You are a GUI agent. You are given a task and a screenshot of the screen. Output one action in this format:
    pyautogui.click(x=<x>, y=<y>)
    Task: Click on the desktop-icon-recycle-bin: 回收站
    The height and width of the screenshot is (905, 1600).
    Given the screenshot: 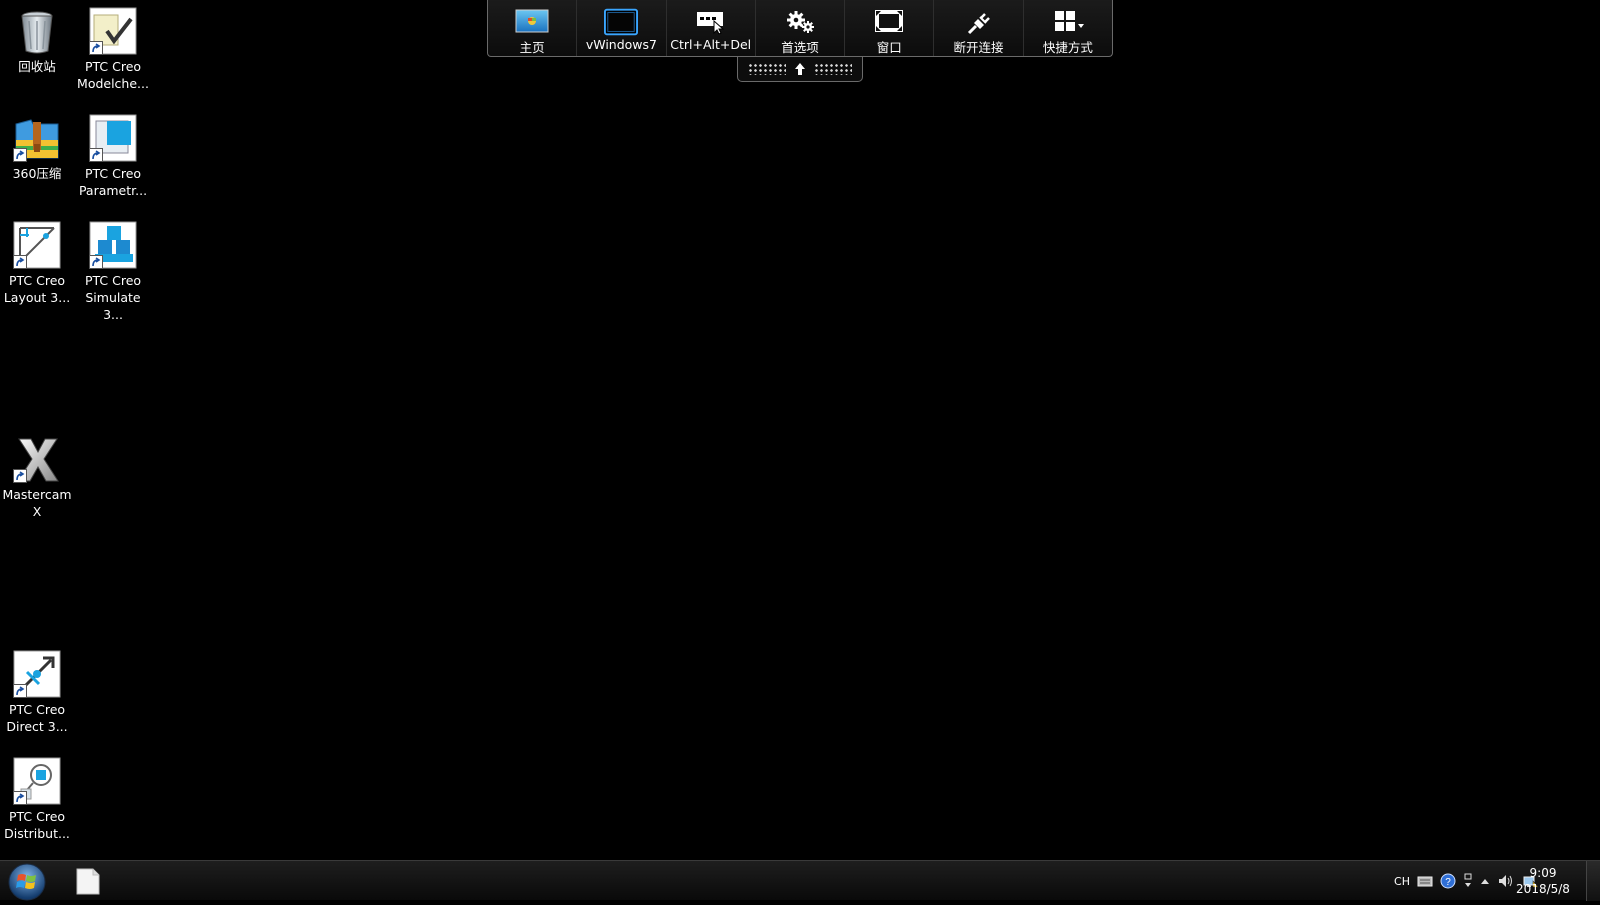 What is the action you would take?
    pyautogui.click(x=37, y=41)
    